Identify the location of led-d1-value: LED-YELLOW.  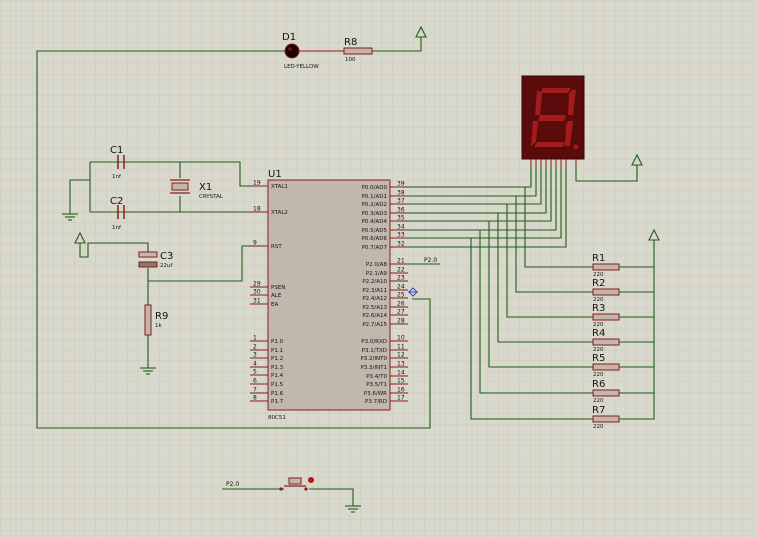
(301, 67).